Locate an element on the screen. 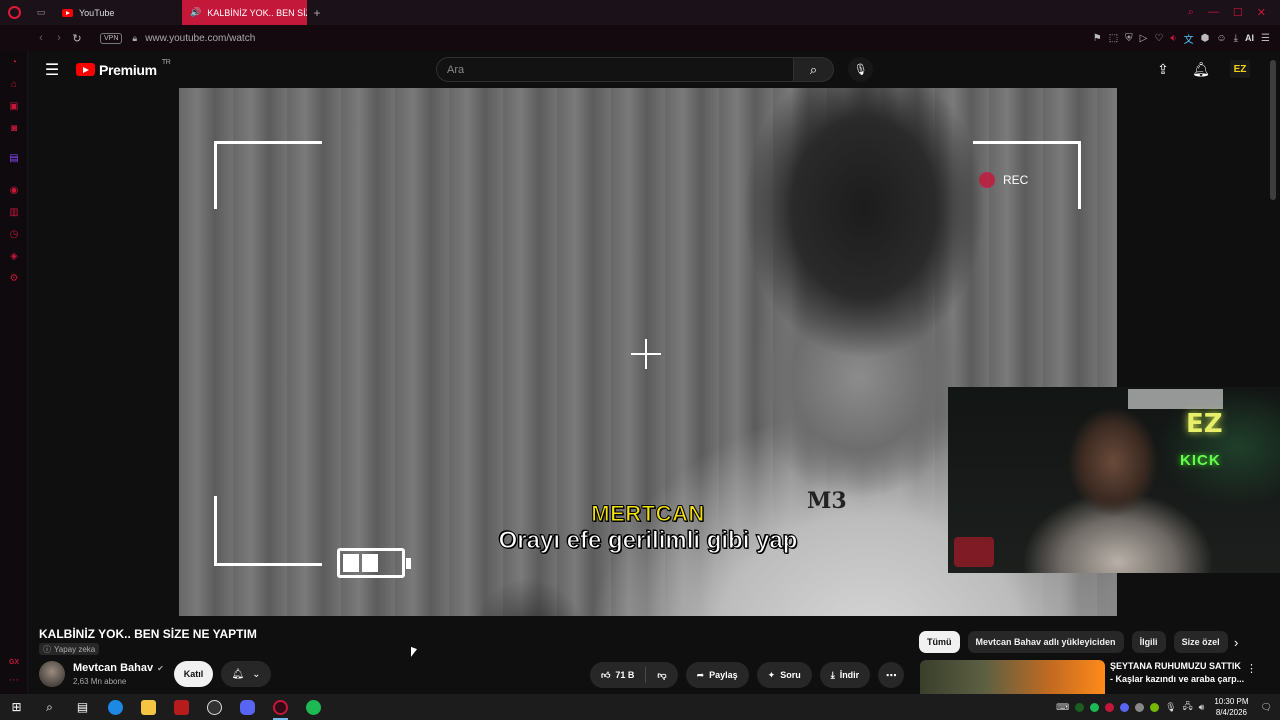 The height and width of the screenshot is (720, 1280). volume-icon: 🔊︎ is located at coordinates (1202, 707).